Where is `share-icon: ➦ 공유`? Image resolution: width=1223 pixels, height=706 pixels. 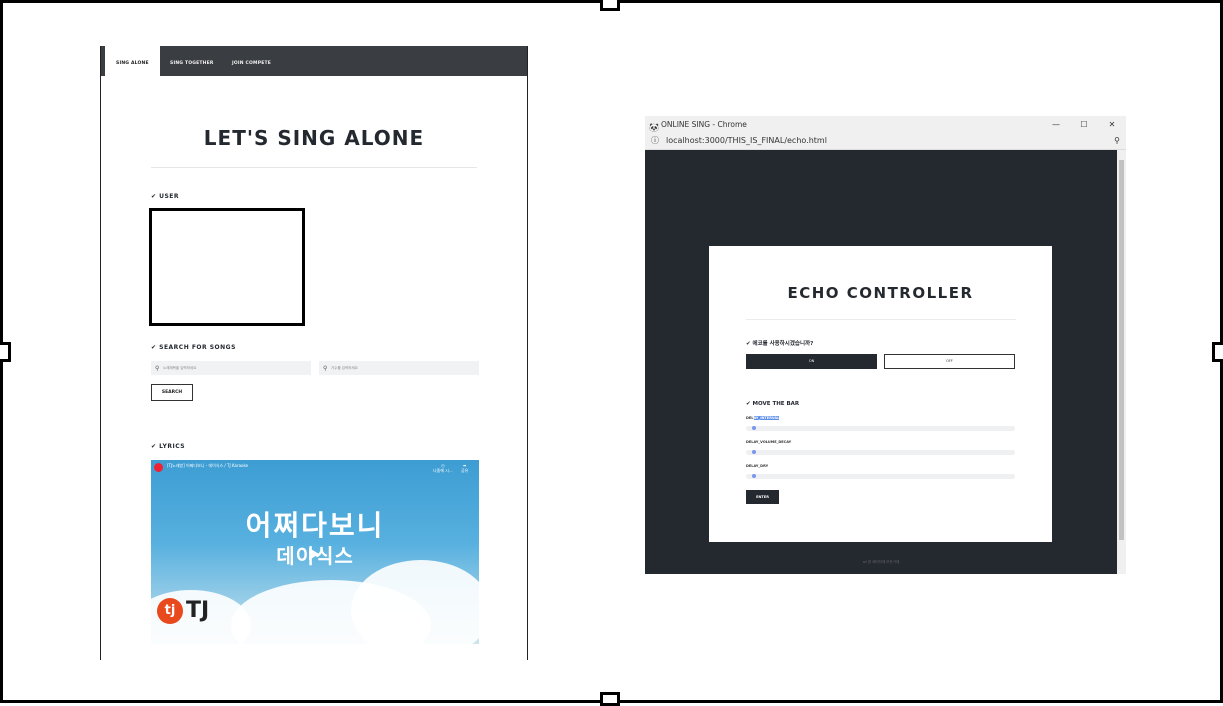
share-icon: ➦ 공유 is located at coordinates (464, 468).